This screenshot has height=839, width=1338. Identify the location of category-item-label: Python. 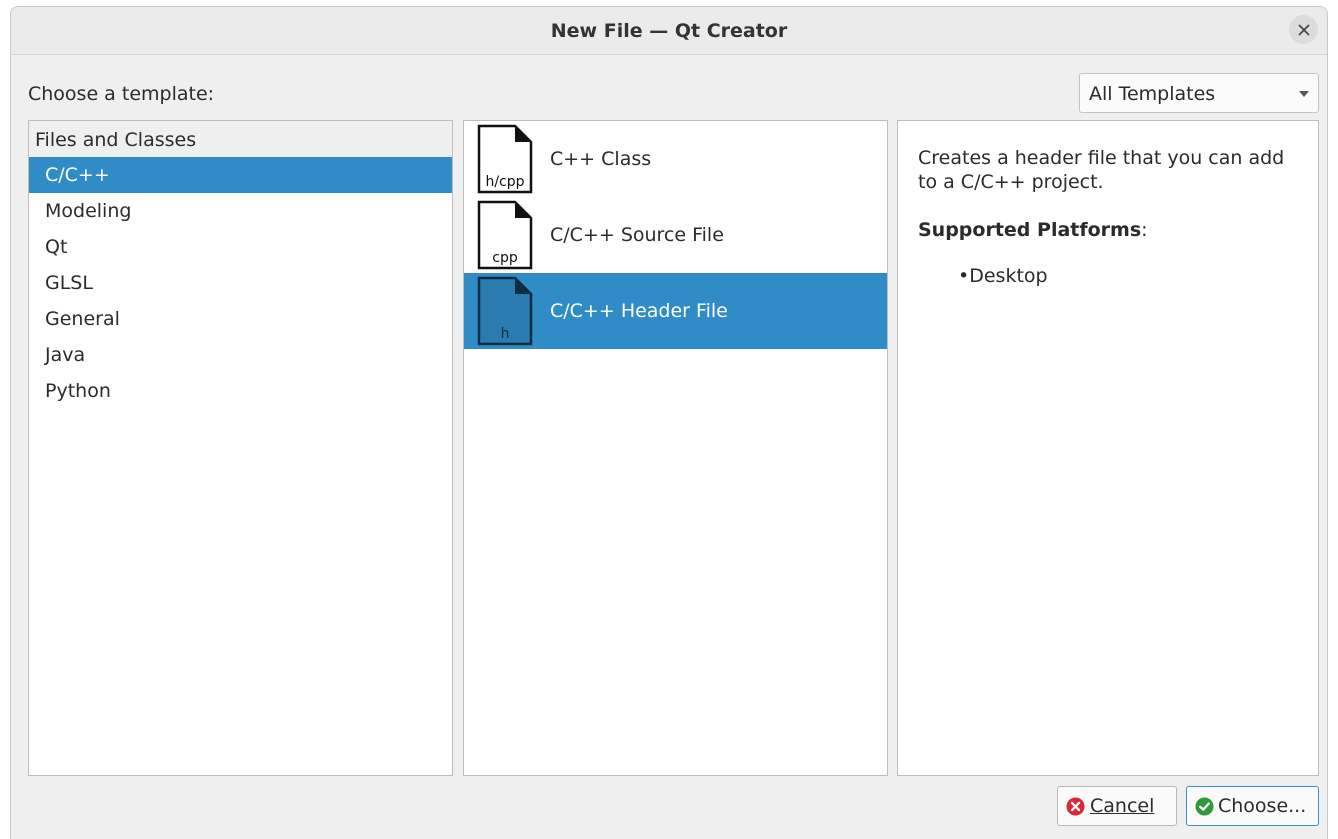
(78, 391).